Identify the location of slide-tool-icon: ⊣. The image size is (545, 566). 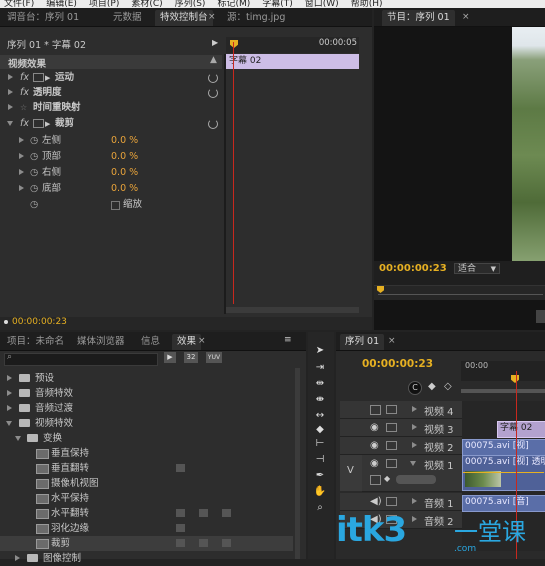
(320, 460).